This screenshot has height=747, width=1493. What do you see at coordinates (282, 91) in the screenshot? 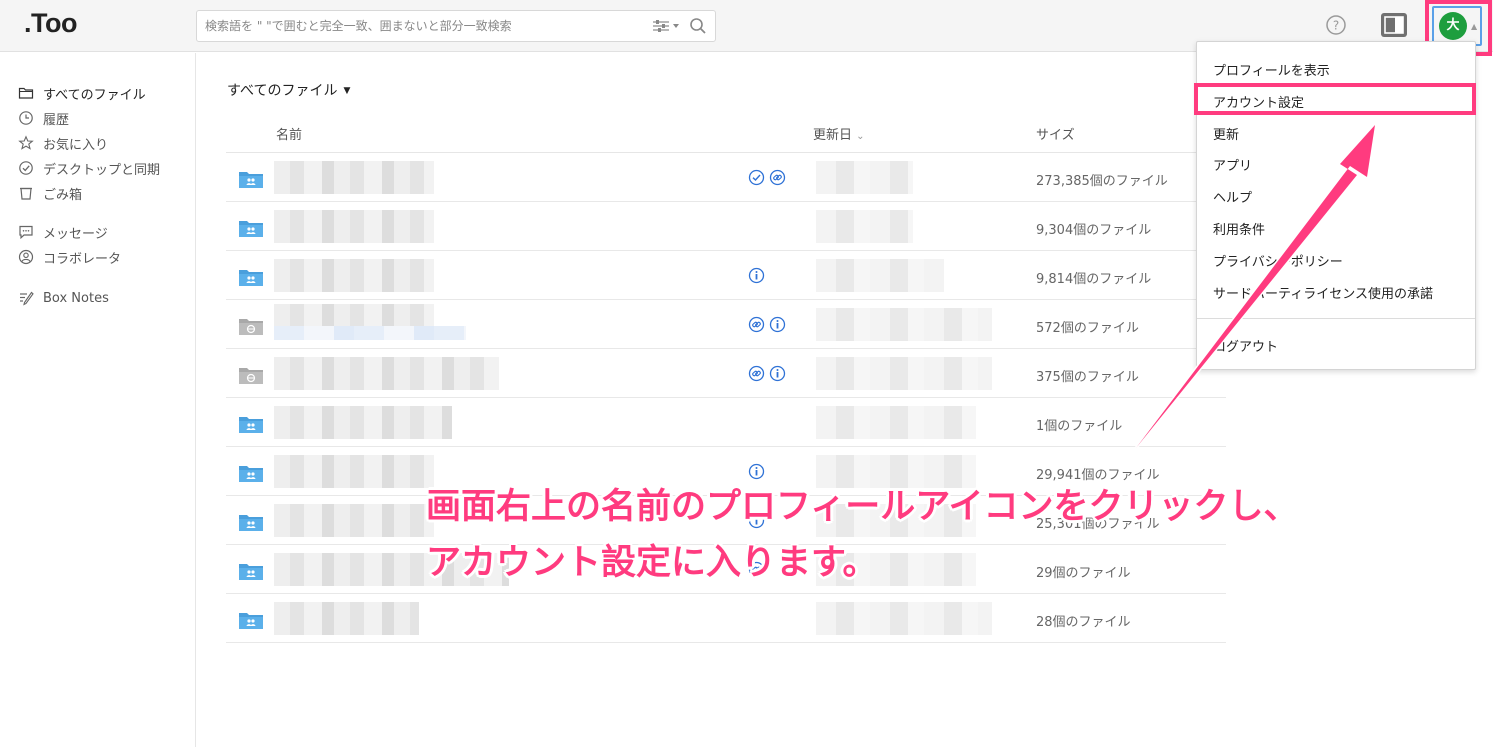
I see `breadcrumb-label: すべてのファイル` at bounding box center [282, 91].